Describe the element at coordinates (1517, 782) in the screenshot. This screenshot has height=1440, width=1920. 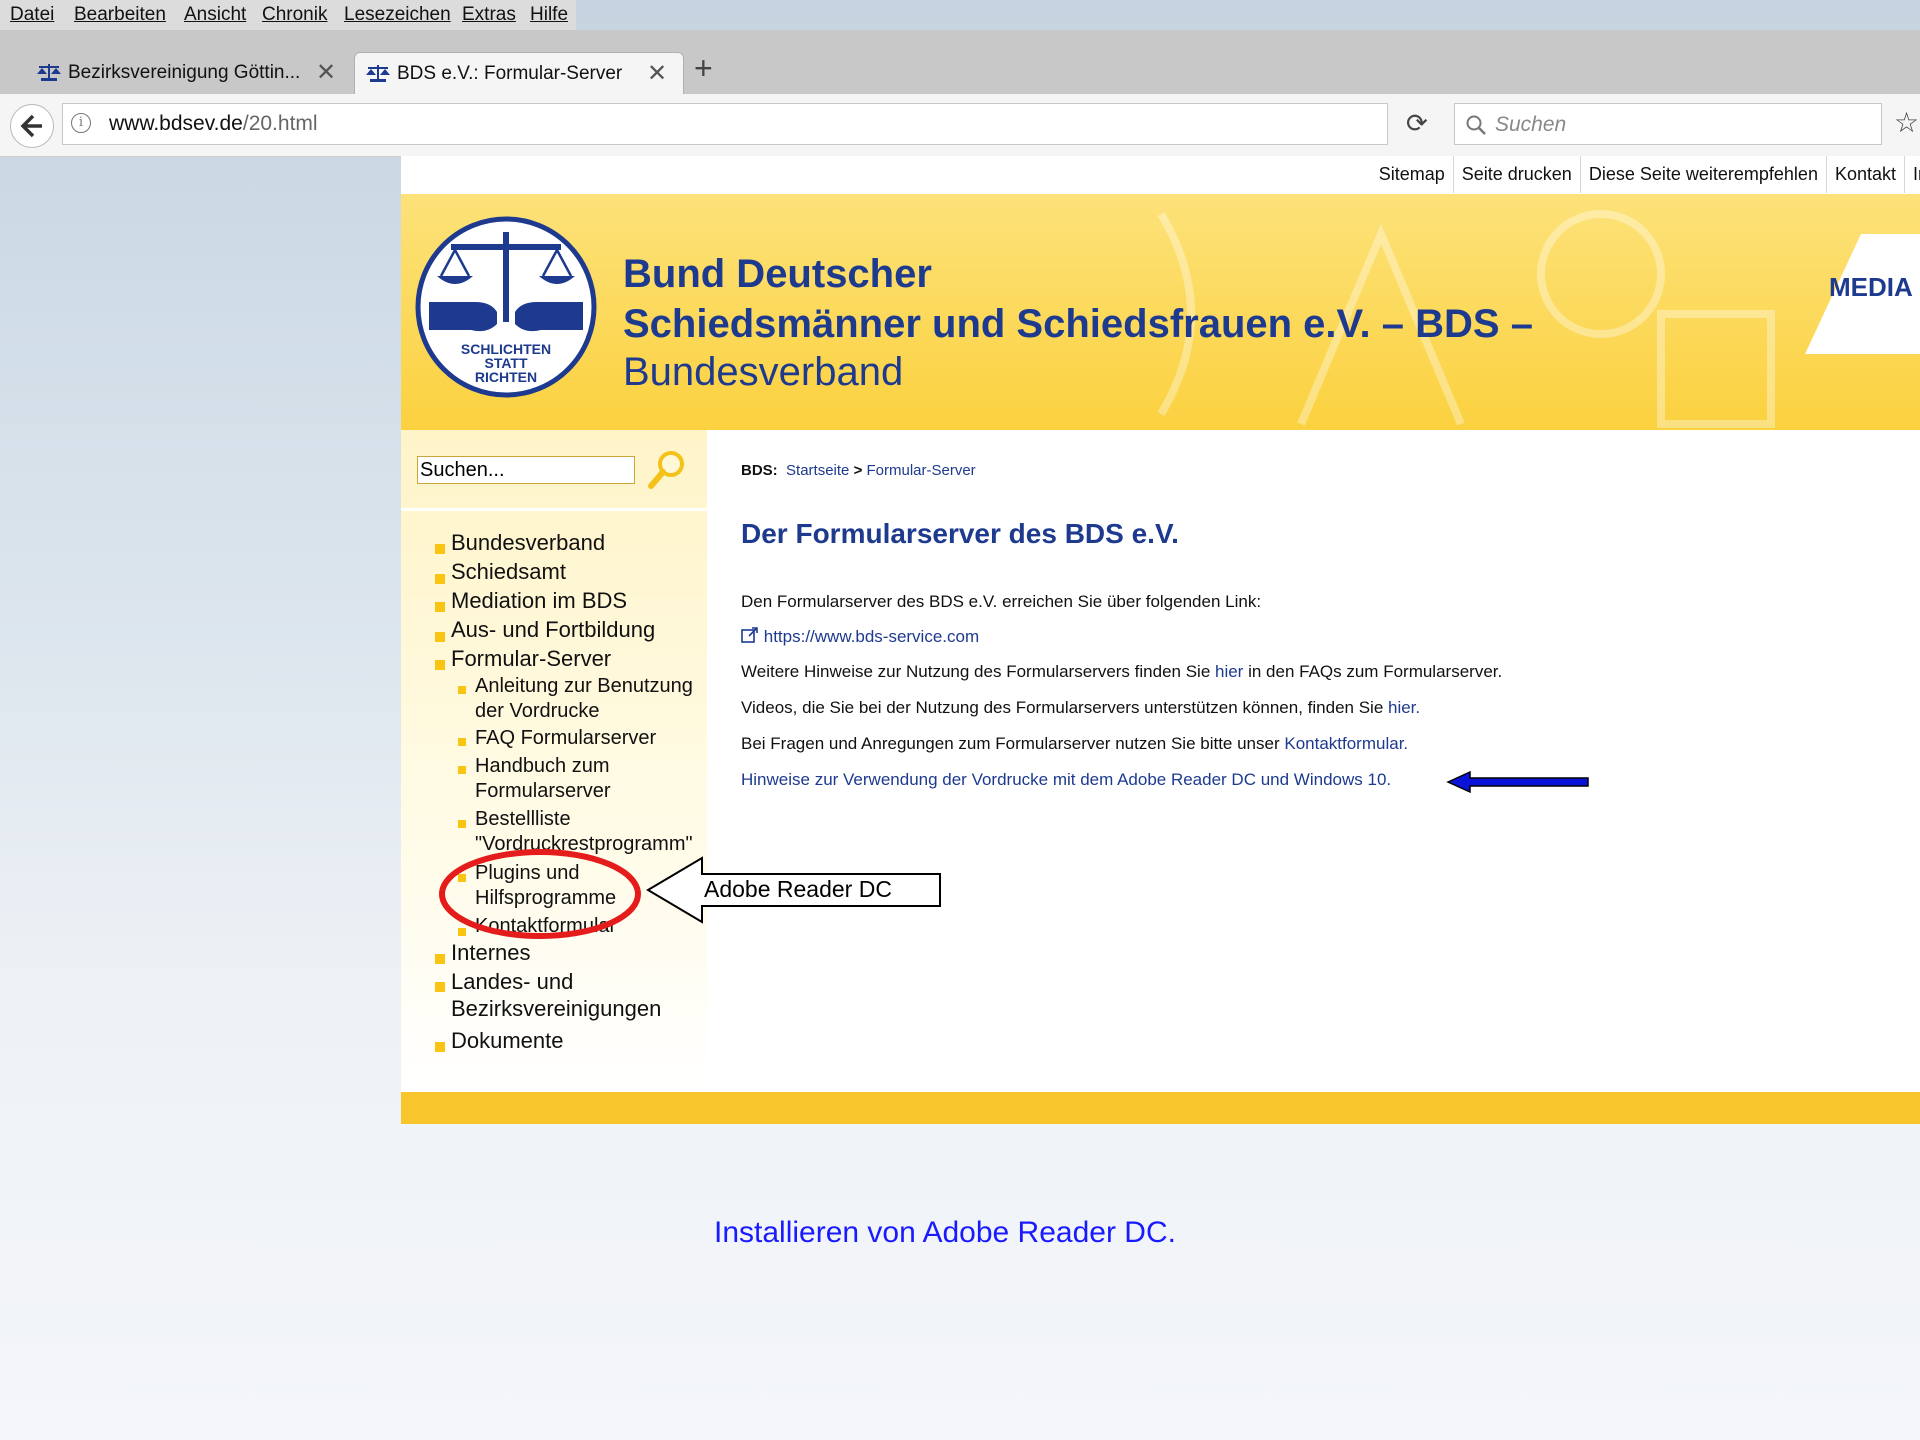
I see `blue-arrow` at that location.